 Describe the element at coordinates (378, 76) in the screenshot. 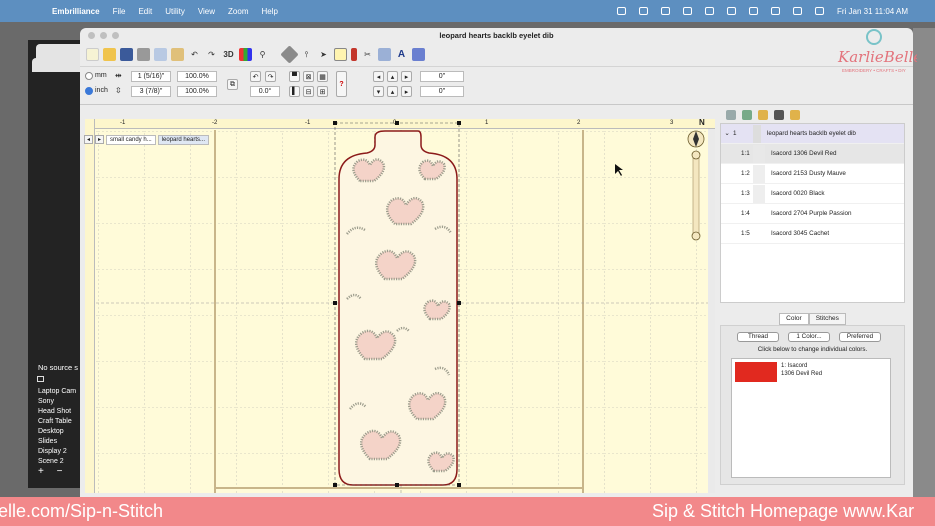

I see `move-left-icon: ◂` at that location.